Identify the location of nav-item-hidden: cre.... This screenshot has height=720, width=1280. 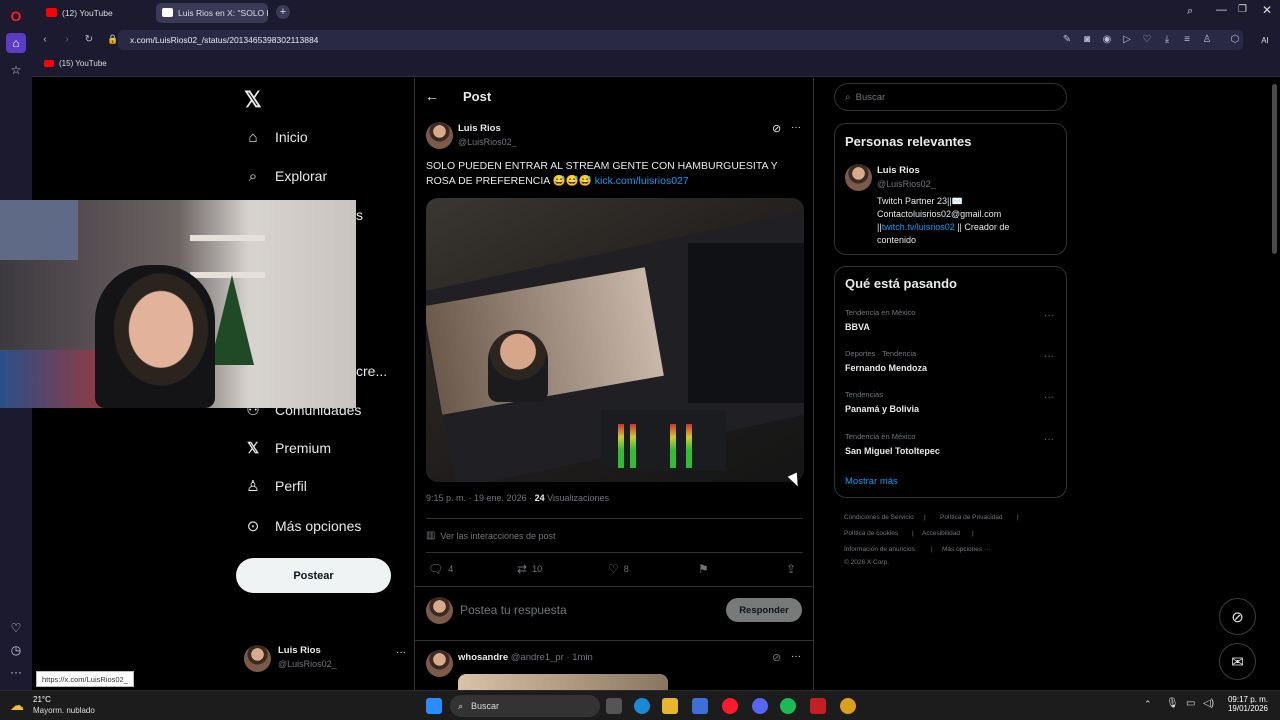
(371, 371).